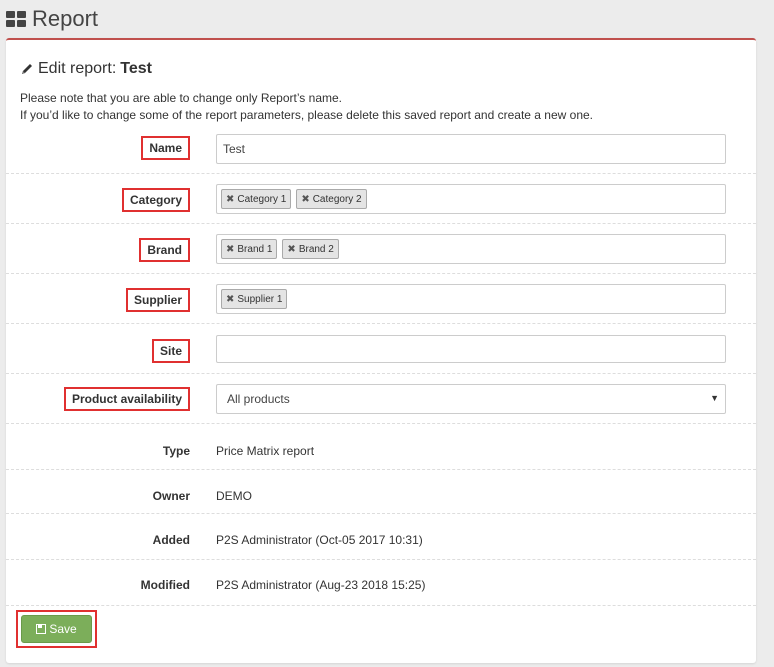 The height and width of the screenshot is (667, 774). What do you see at coordinates (258, 399) in the screenshot?
I see `availability-value: All products` at bounding box center [258, 399].